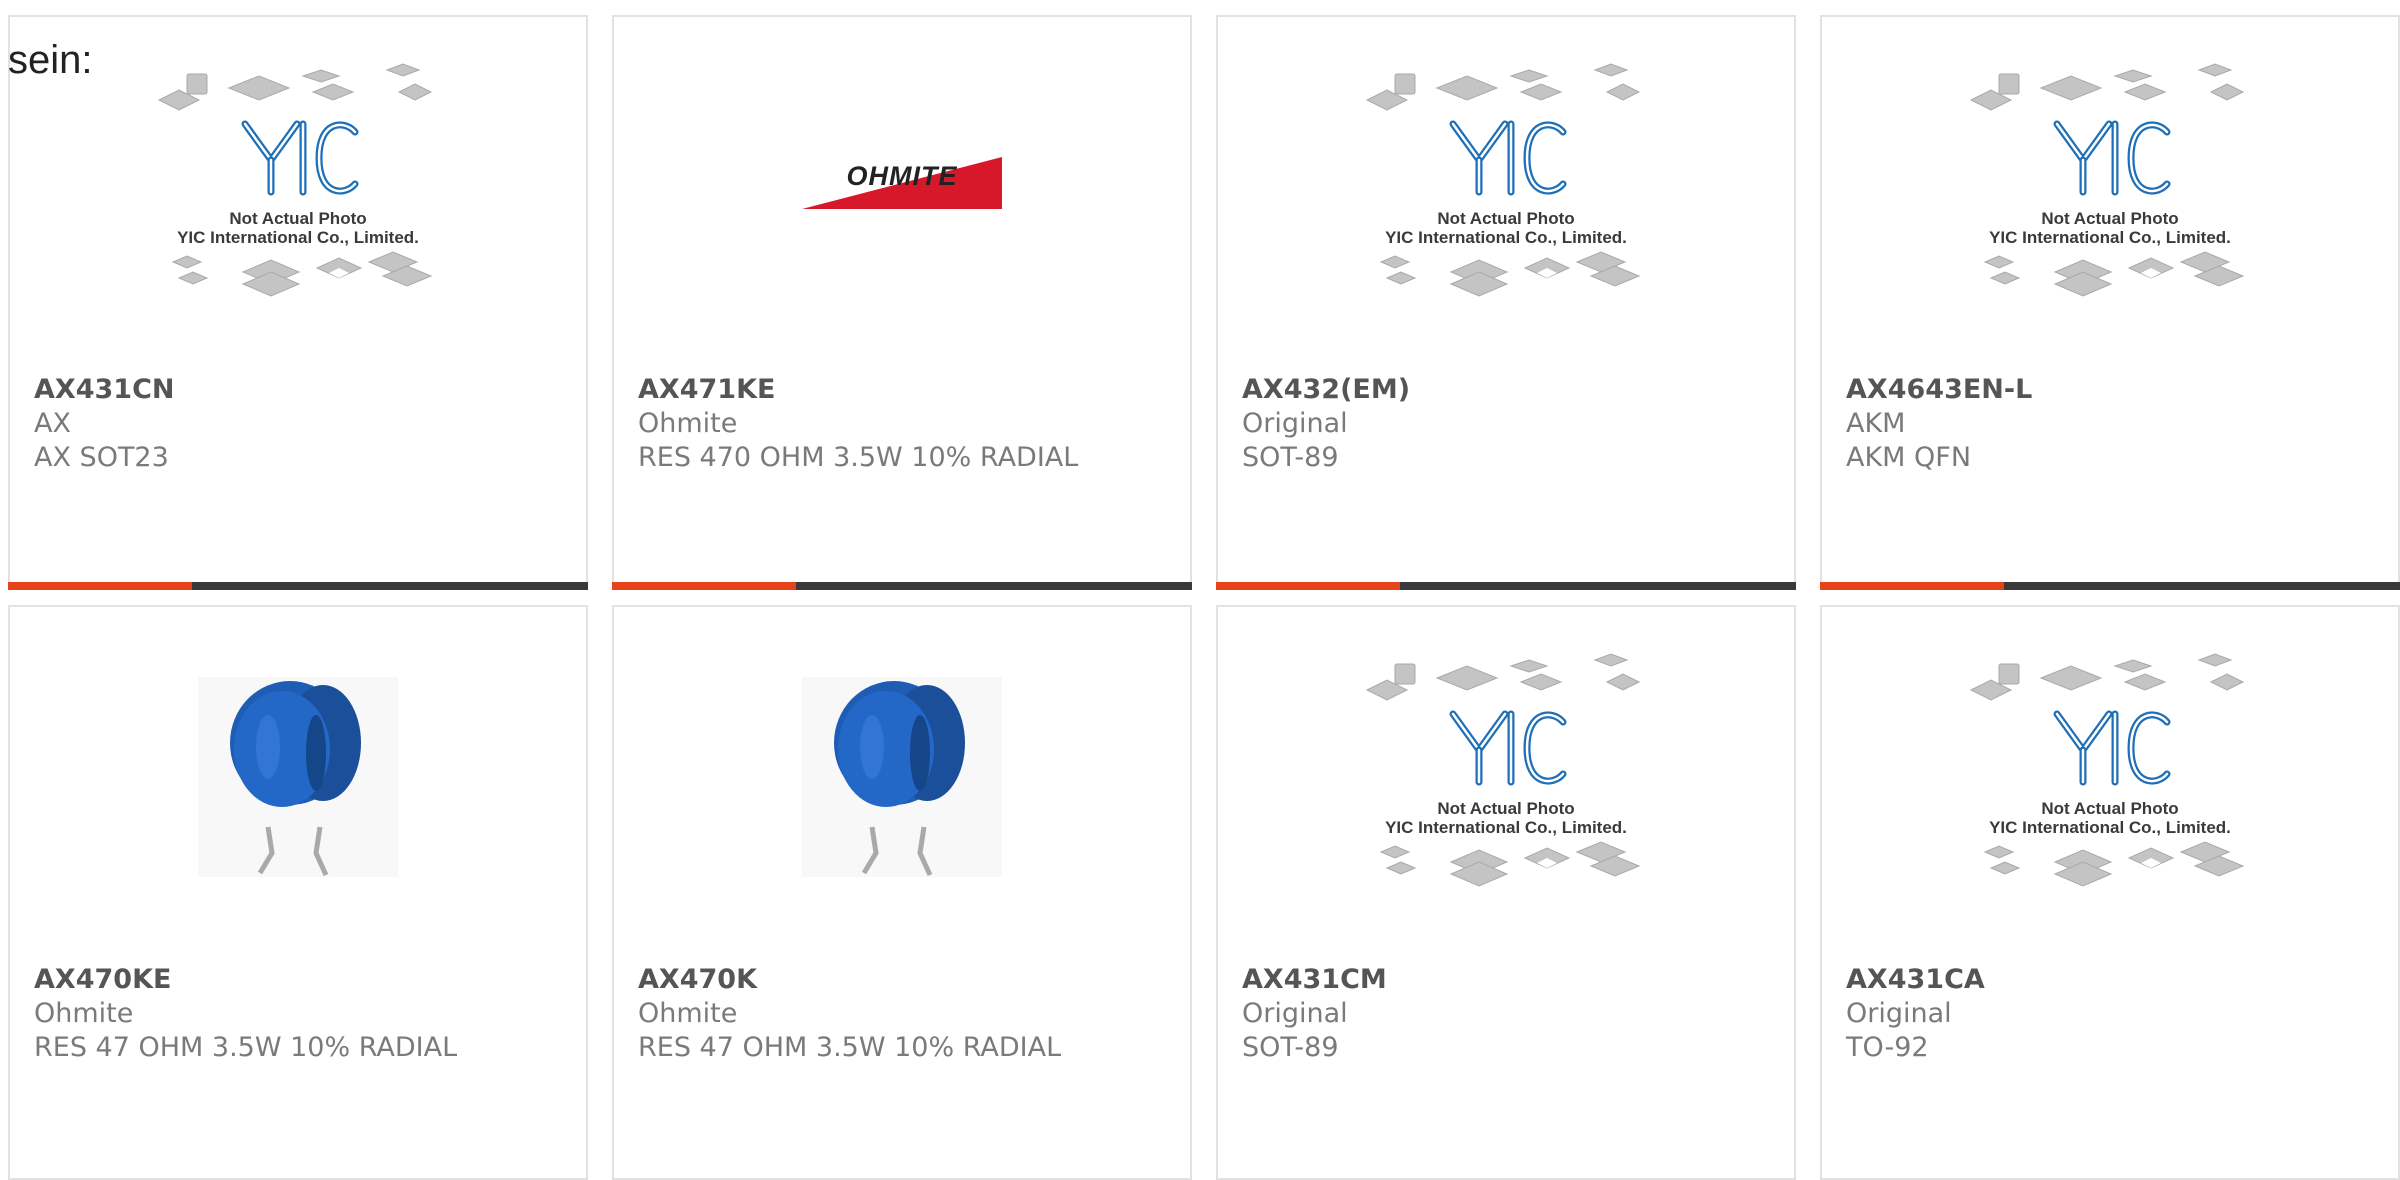 This screenshot has width=2400, height=1180. What do you see at coordinates (298, 390) in the screenshot?
I see `part-number: AX431CN` at bounding box center [298, 390].